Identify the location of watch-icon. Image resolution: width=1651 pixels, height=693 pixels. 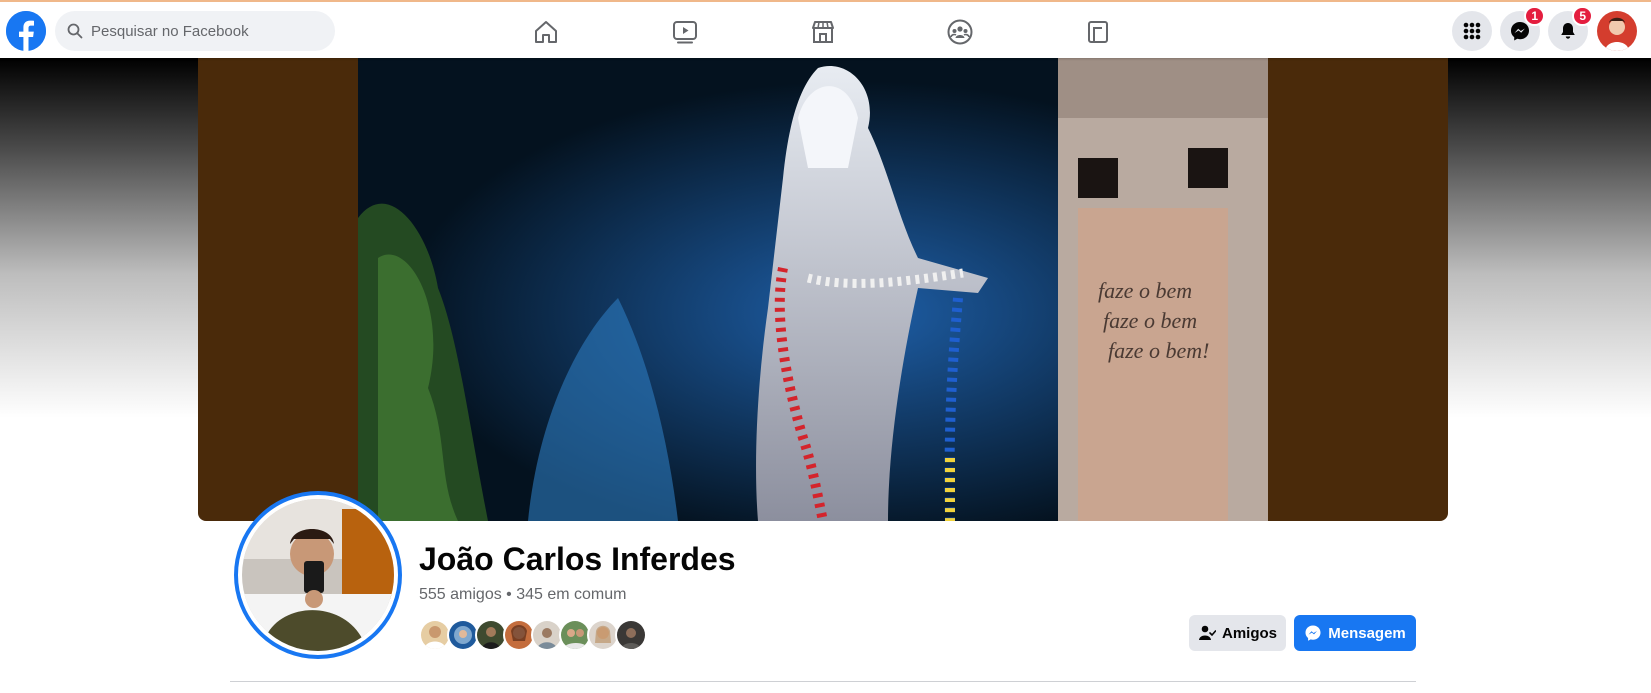
(685, 32).